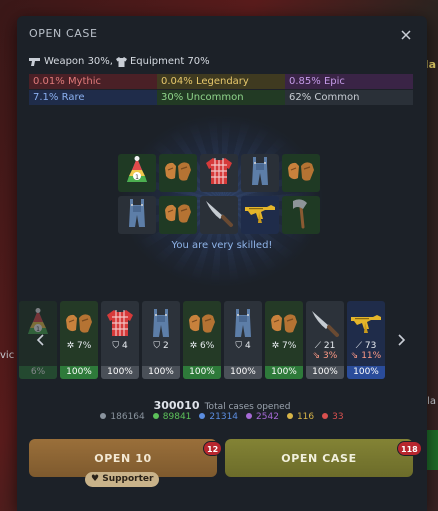 The image size is (438, 511). I want to click on item-condition: 6%, so click(38, 372).